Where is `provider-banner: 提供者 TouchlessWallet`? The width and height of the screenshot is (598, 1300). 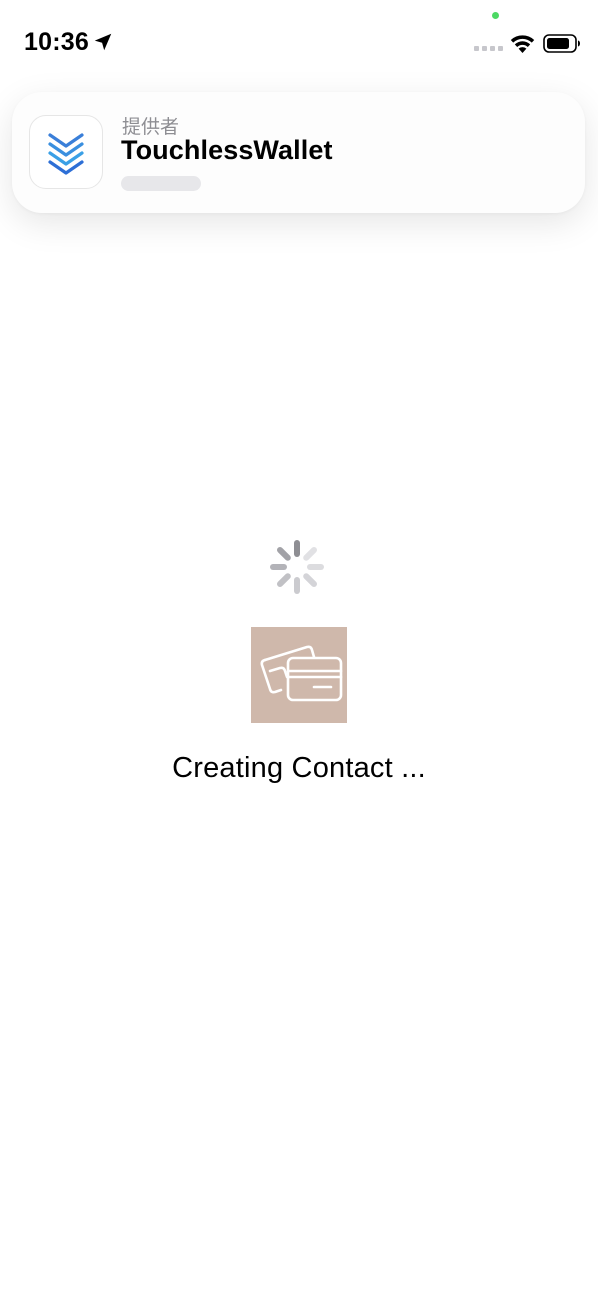
provider-banner: 提供者 TouchlessWallet is located at coordinates (298, 152).